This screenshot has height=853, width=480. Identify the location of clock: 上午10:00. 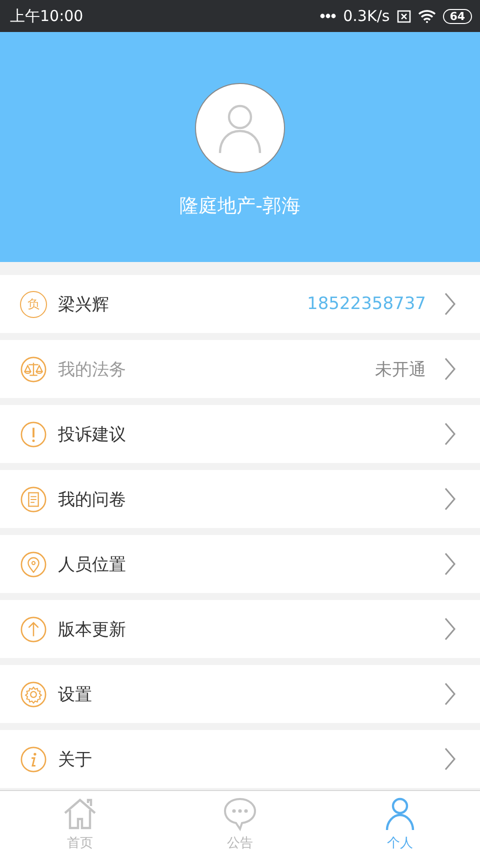
(47, 16).